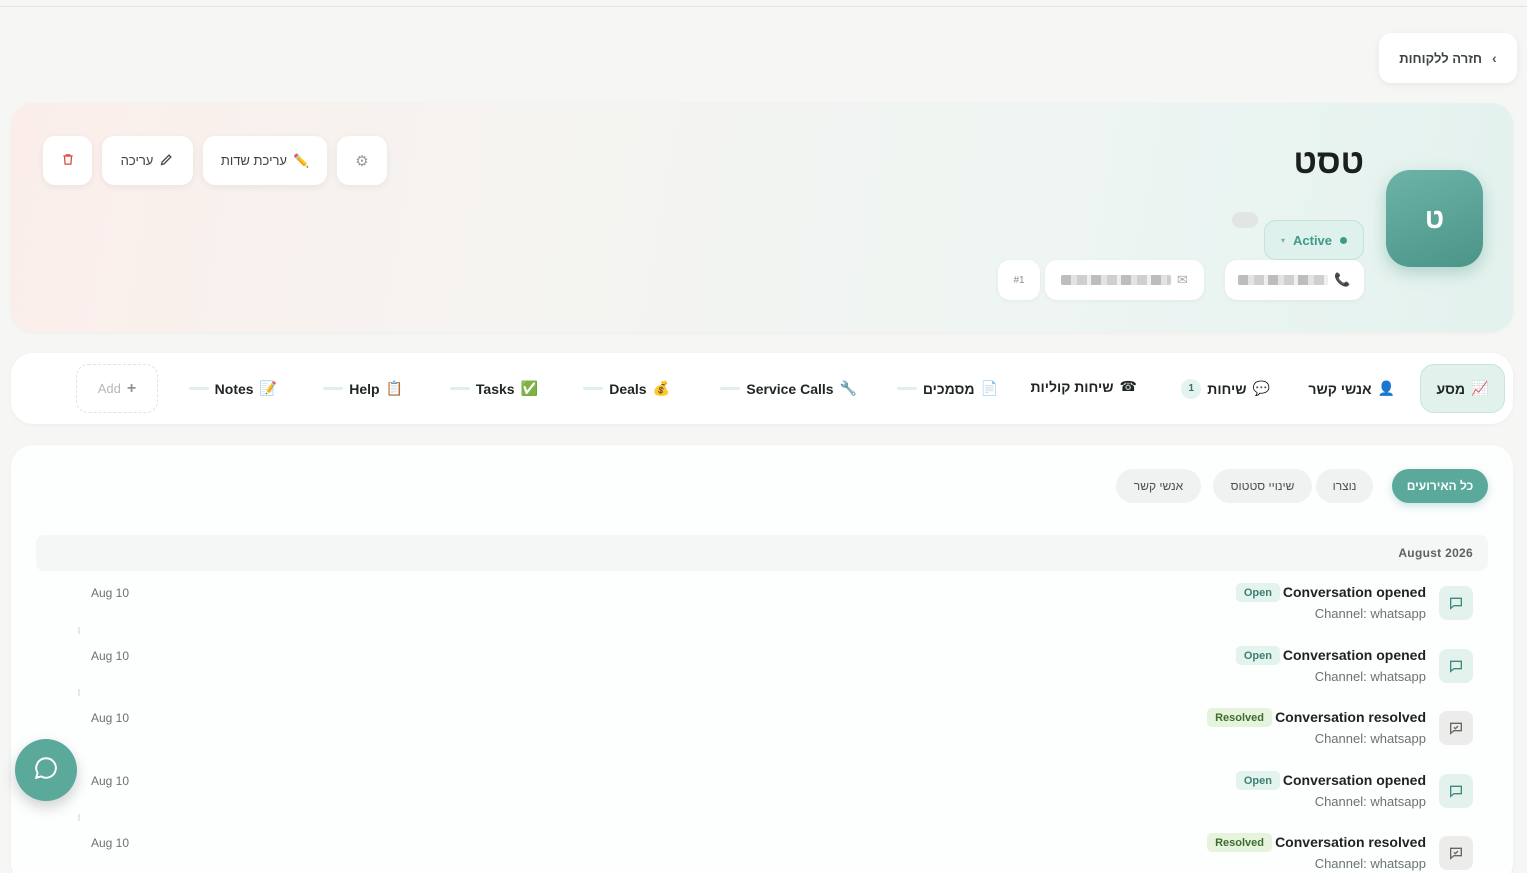  I want to click on back-to-customers-button: › חזרה ללקוחות, so click(1448, 58).